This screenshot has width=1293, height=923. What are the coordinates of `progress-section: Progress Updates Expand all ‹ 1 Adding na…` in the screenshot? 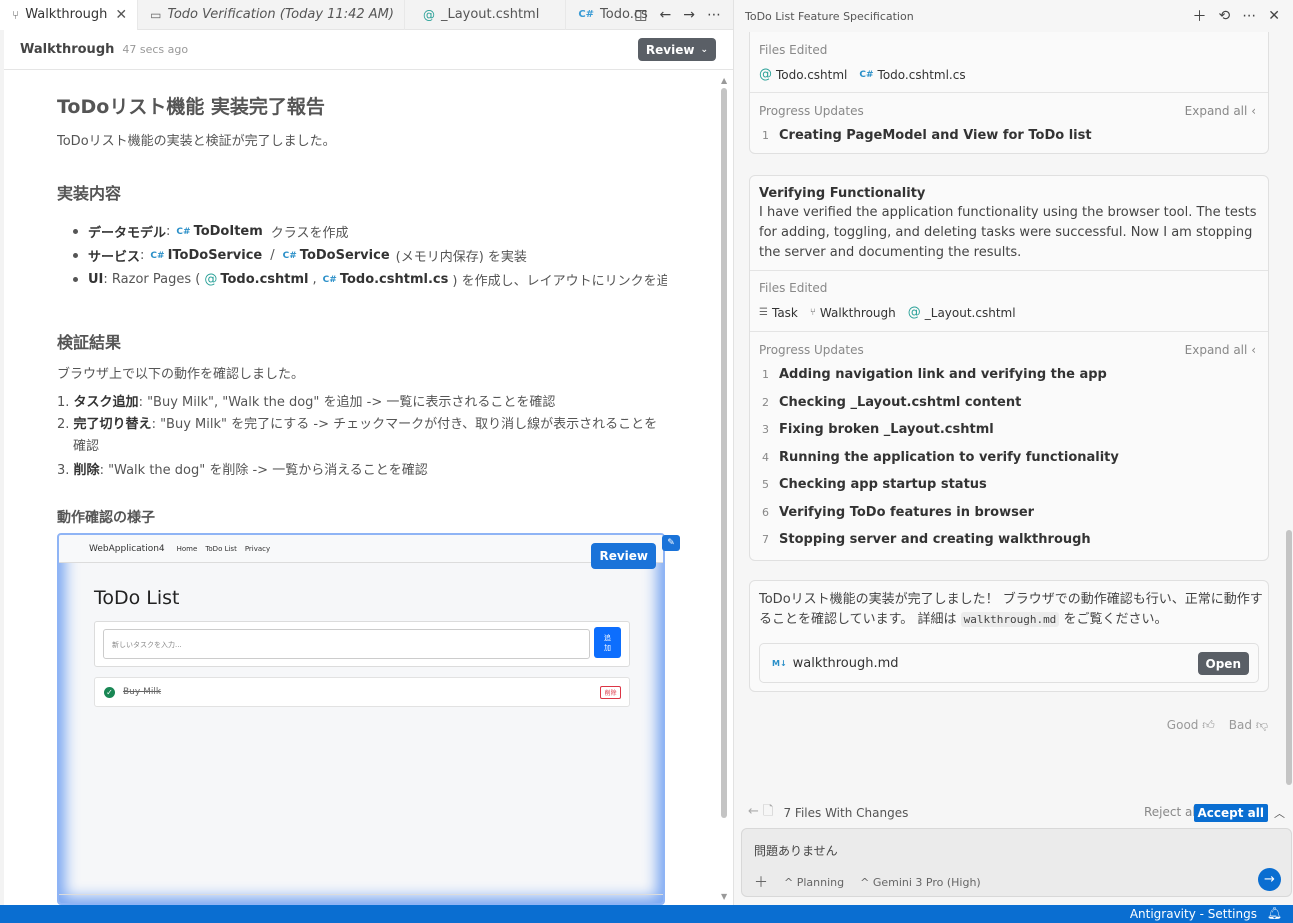 It's located at (1009, 446).